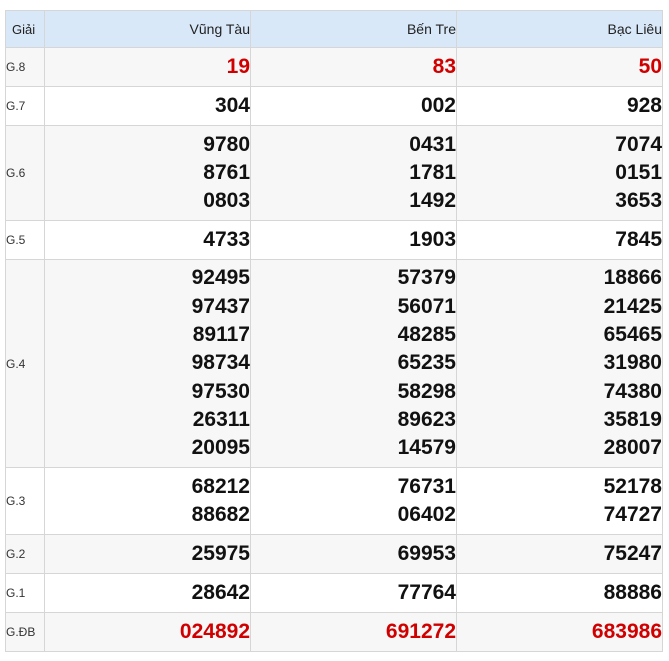 This screenshot has width=669, height=661. I want to click on result-number: 024892, so click(147, 632).